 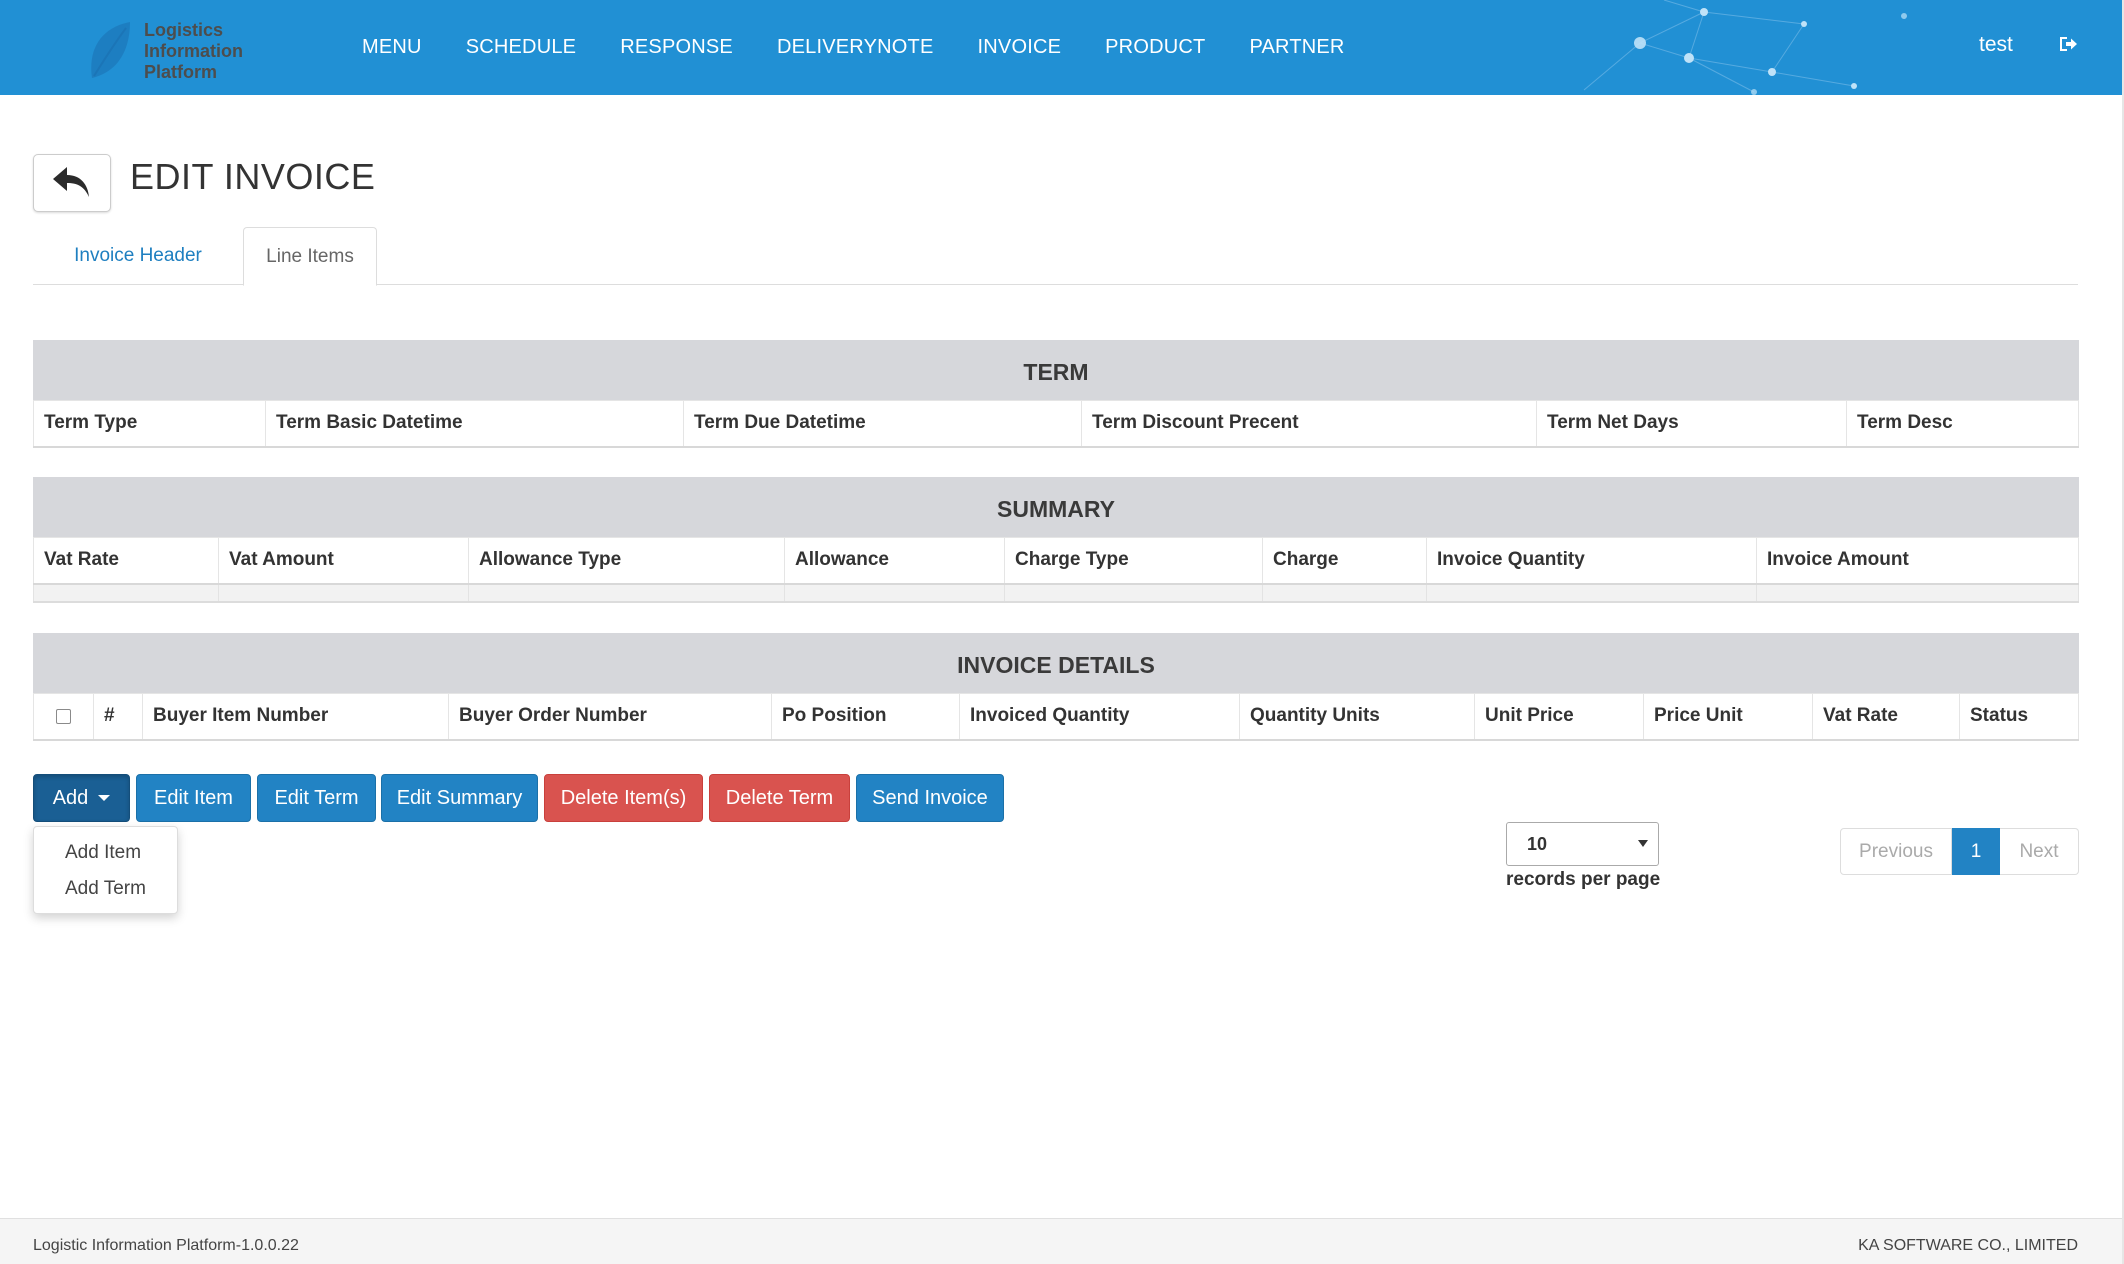 What do you see at coordinates (1309, 424) in the screenshot?
I see `column-header: Term Discount Precent` at bounding box center [1309, 424].